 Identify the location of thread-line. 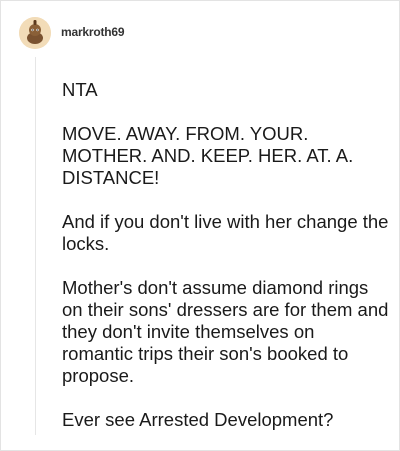
(35, 246).